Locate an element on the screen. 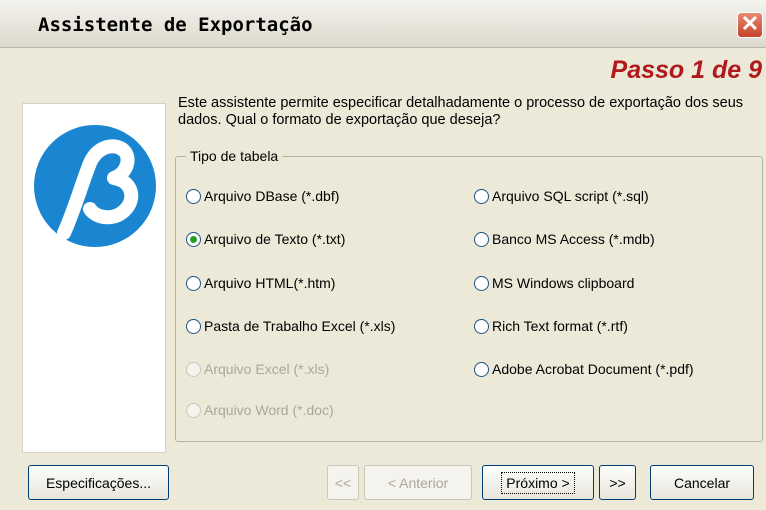 This screenshot has width=766, height=510. option-label: Arquivo HTML(*.htm) is located at coordinates (270, 283).